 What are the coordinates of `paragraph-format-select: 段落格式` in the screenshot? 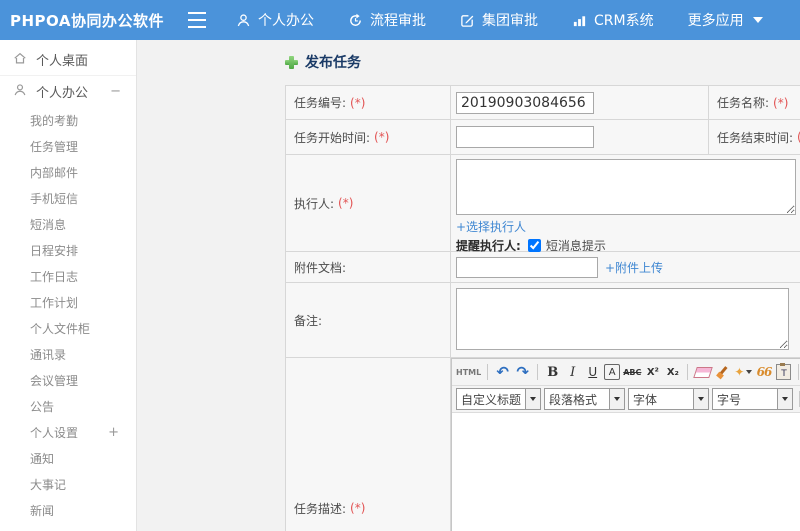 It's located at (585, 399).